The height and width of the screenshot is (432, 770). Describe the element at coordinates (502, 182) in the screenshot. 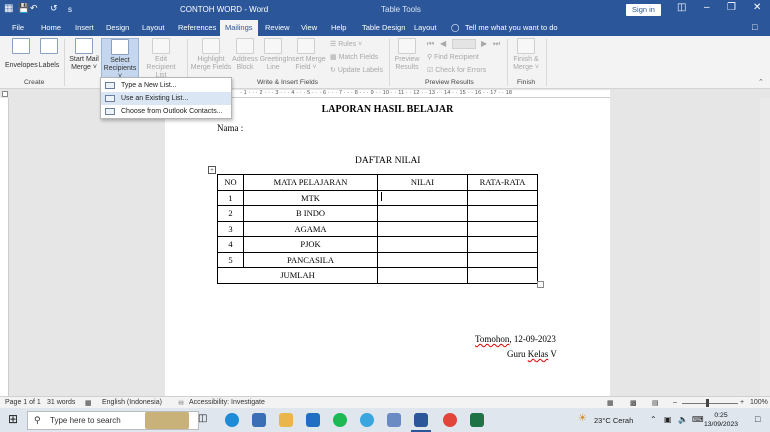

I see `header-cell-rata-rata: RATA-RATA` at that location.